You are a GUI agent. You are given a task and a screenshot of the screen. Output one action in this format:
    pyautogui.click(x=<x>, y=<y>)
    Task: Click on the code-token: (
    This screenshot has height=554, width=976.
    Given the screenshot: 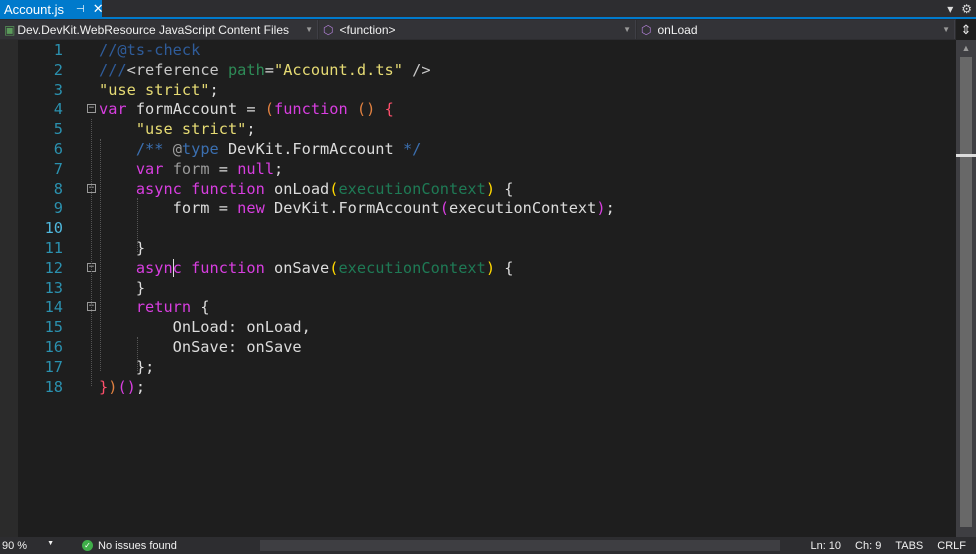 What is the action you would take?
    pyautogui.click(x=444, y=208)
    